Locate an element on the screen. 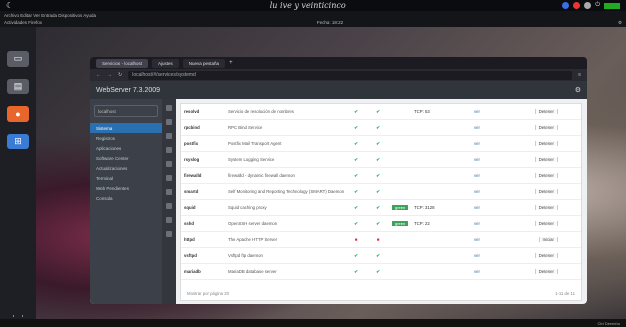  forward-icon: → is located at coordinates (109, 75).